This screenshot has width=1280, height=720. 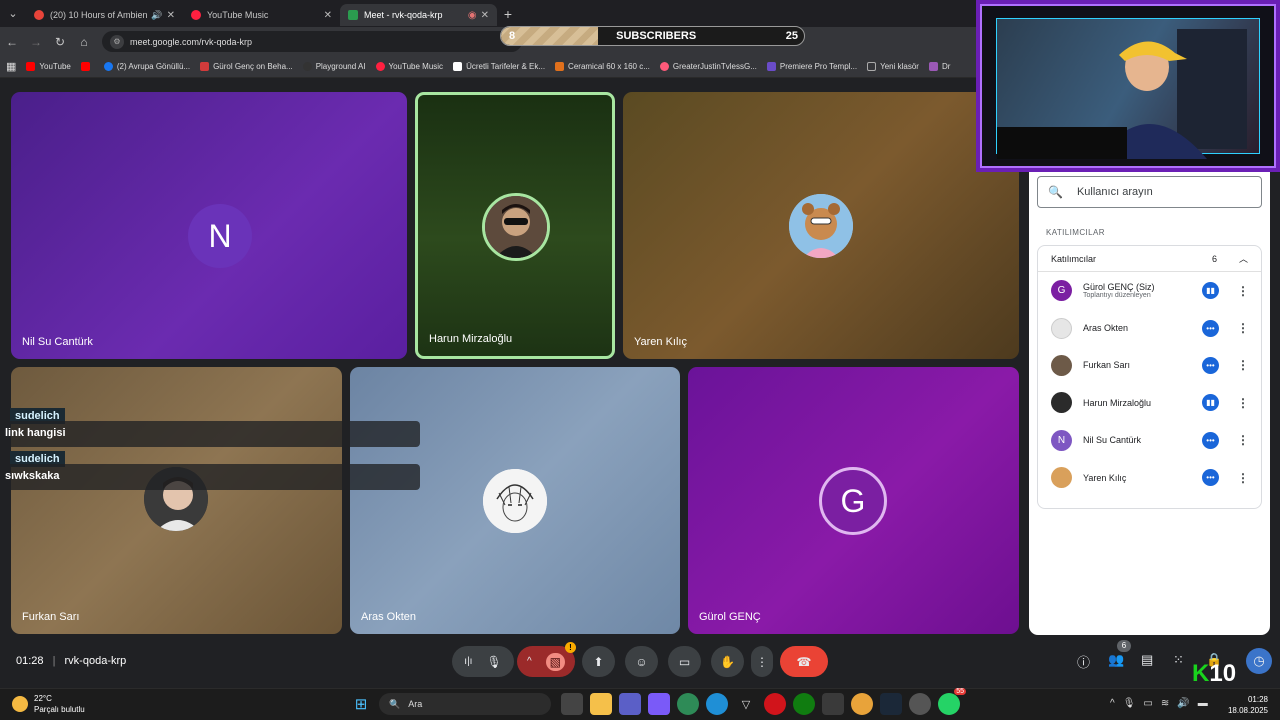 I want to click on chrome-profile-icon, so click(x=862, y=704).